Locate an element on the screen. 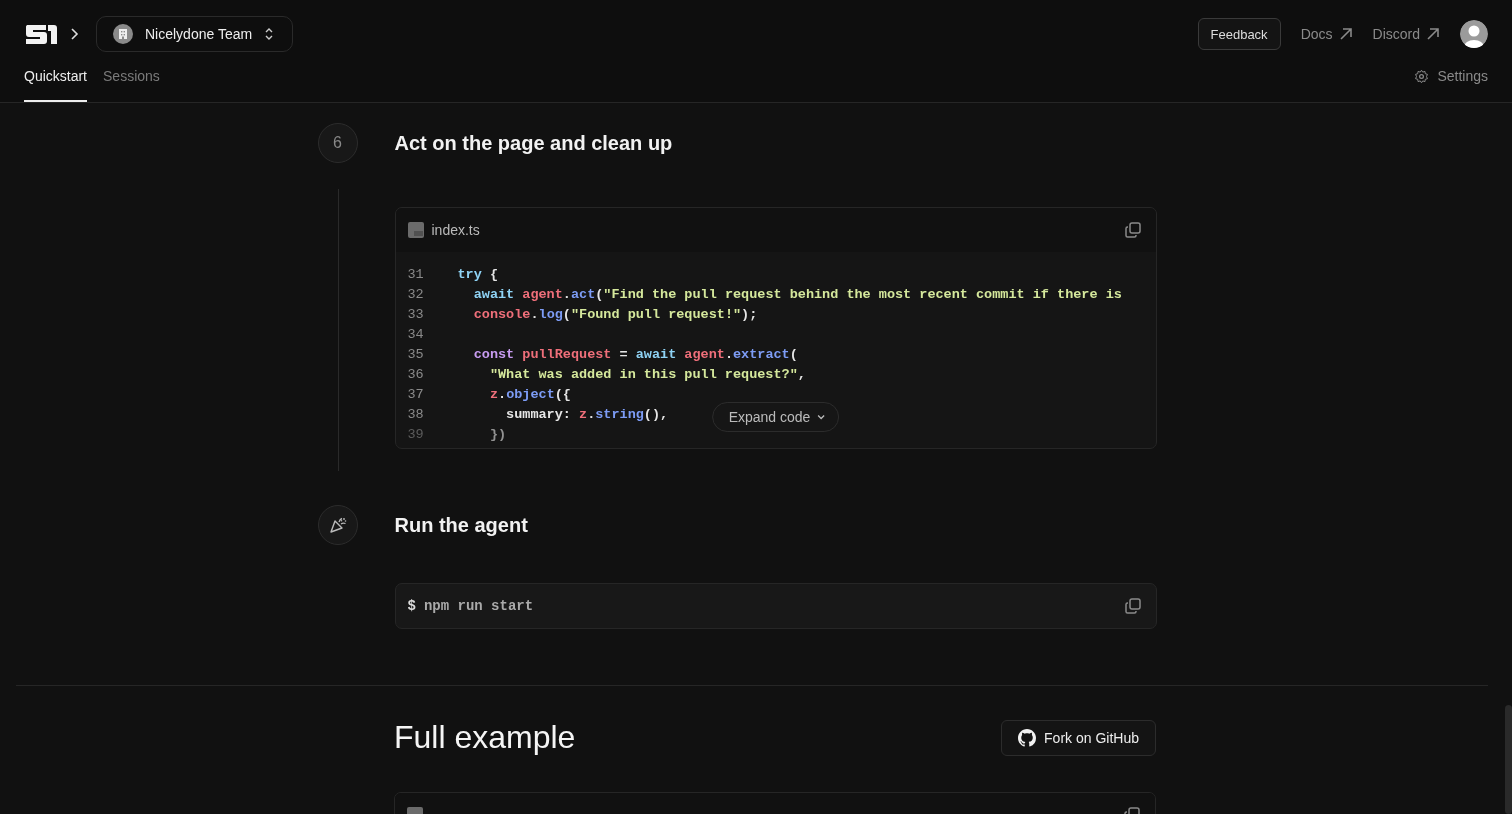 The width and height of the screenshot is (1512, 814). step-number: 6 is located at coordinates (337, 143).